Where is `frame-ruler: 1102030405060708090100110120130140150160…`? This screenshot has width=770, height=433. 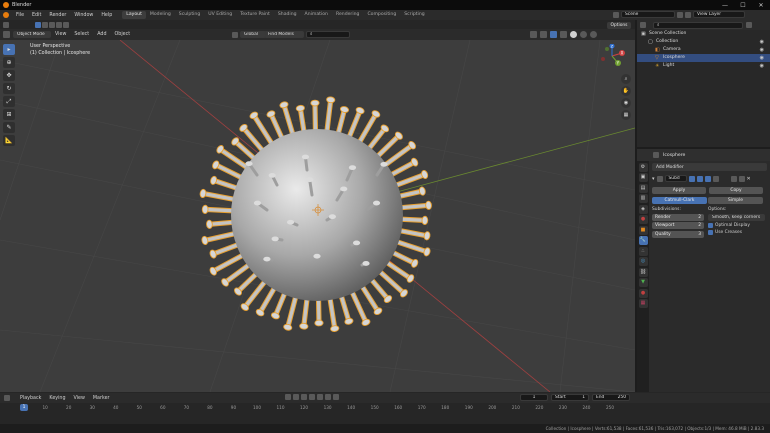 frame-ruler: 1102030405060708090100110120130140150160… is located at coordinates (317, 408).